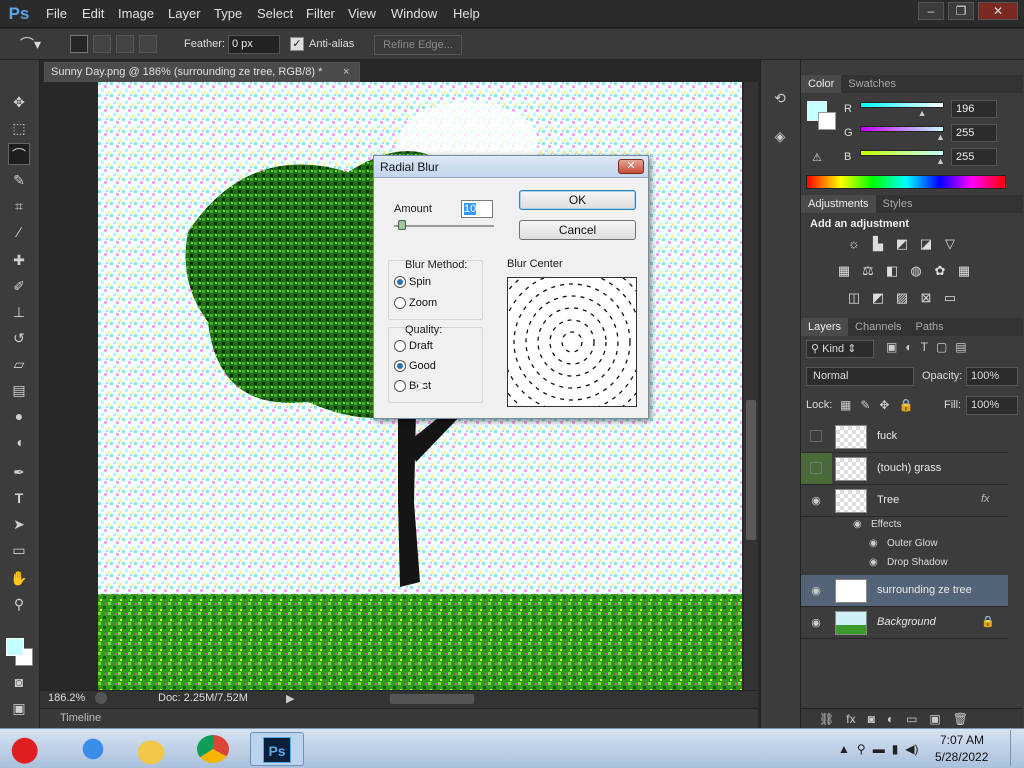 This screenshot has height=768, width=1024. I want to click on new-group-icon: ▭, so click(911, 719).